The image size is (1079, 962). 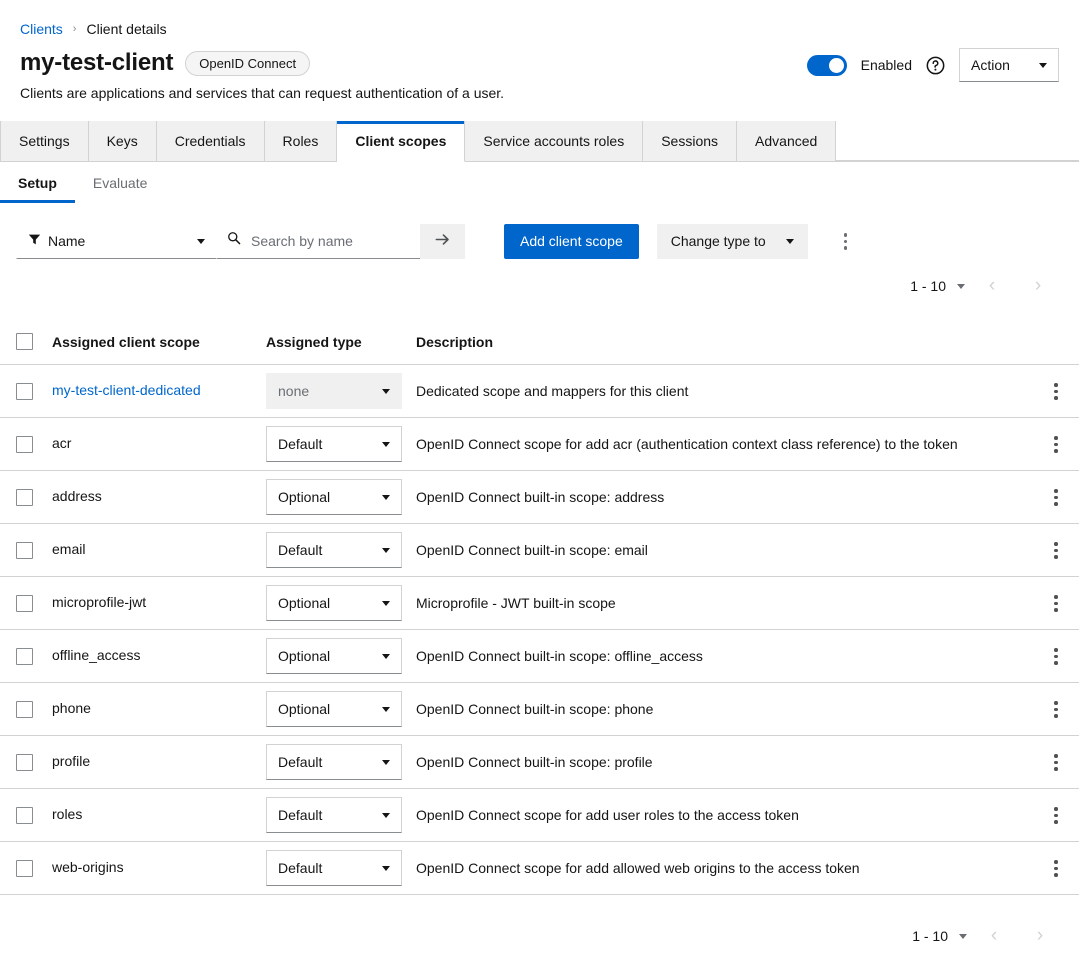 What do you see at coordinates (126, 390) in the screenshot?
I see `scope-name-link: my-test-client-dedicated` at bounding box center [126, 390].